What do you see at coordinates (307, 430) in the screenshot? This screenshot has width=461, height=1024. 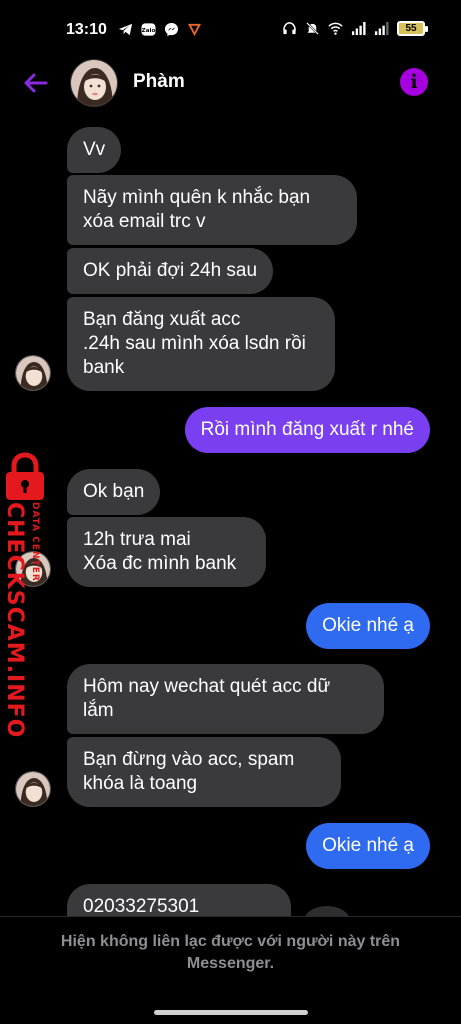 I see `message-bubble-sent: Rồi mình đăng xuất r nhé` at bounding box center [307, 430].